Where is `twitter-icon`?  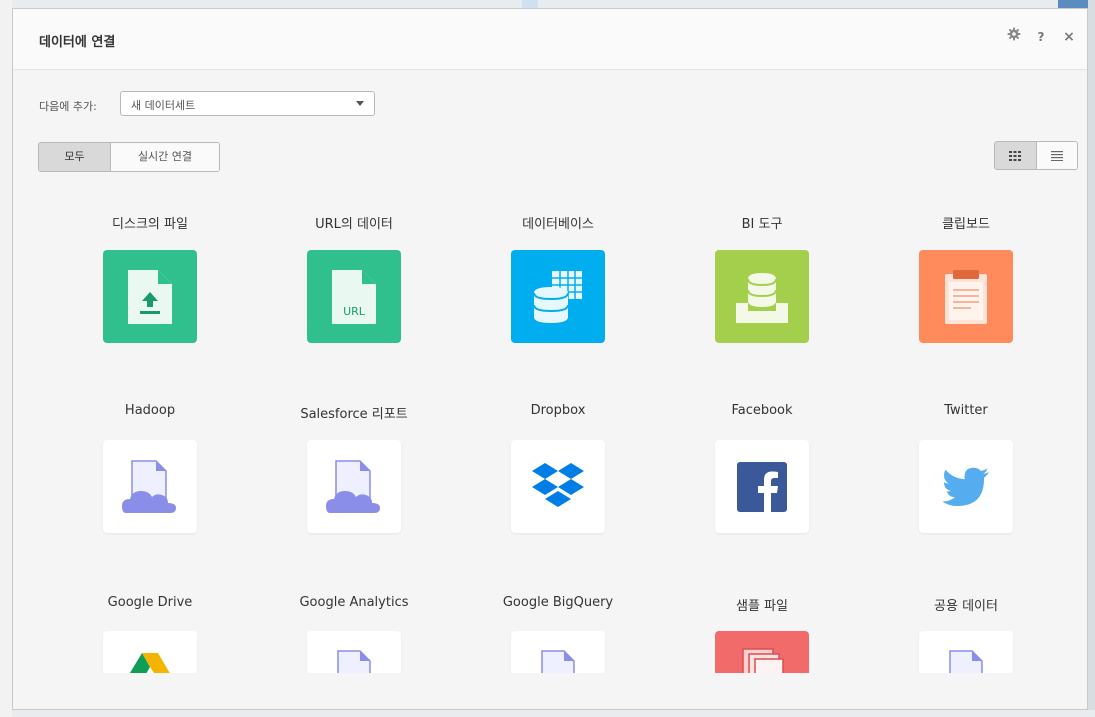
twitter-icon is located at coordinates (965, 486).